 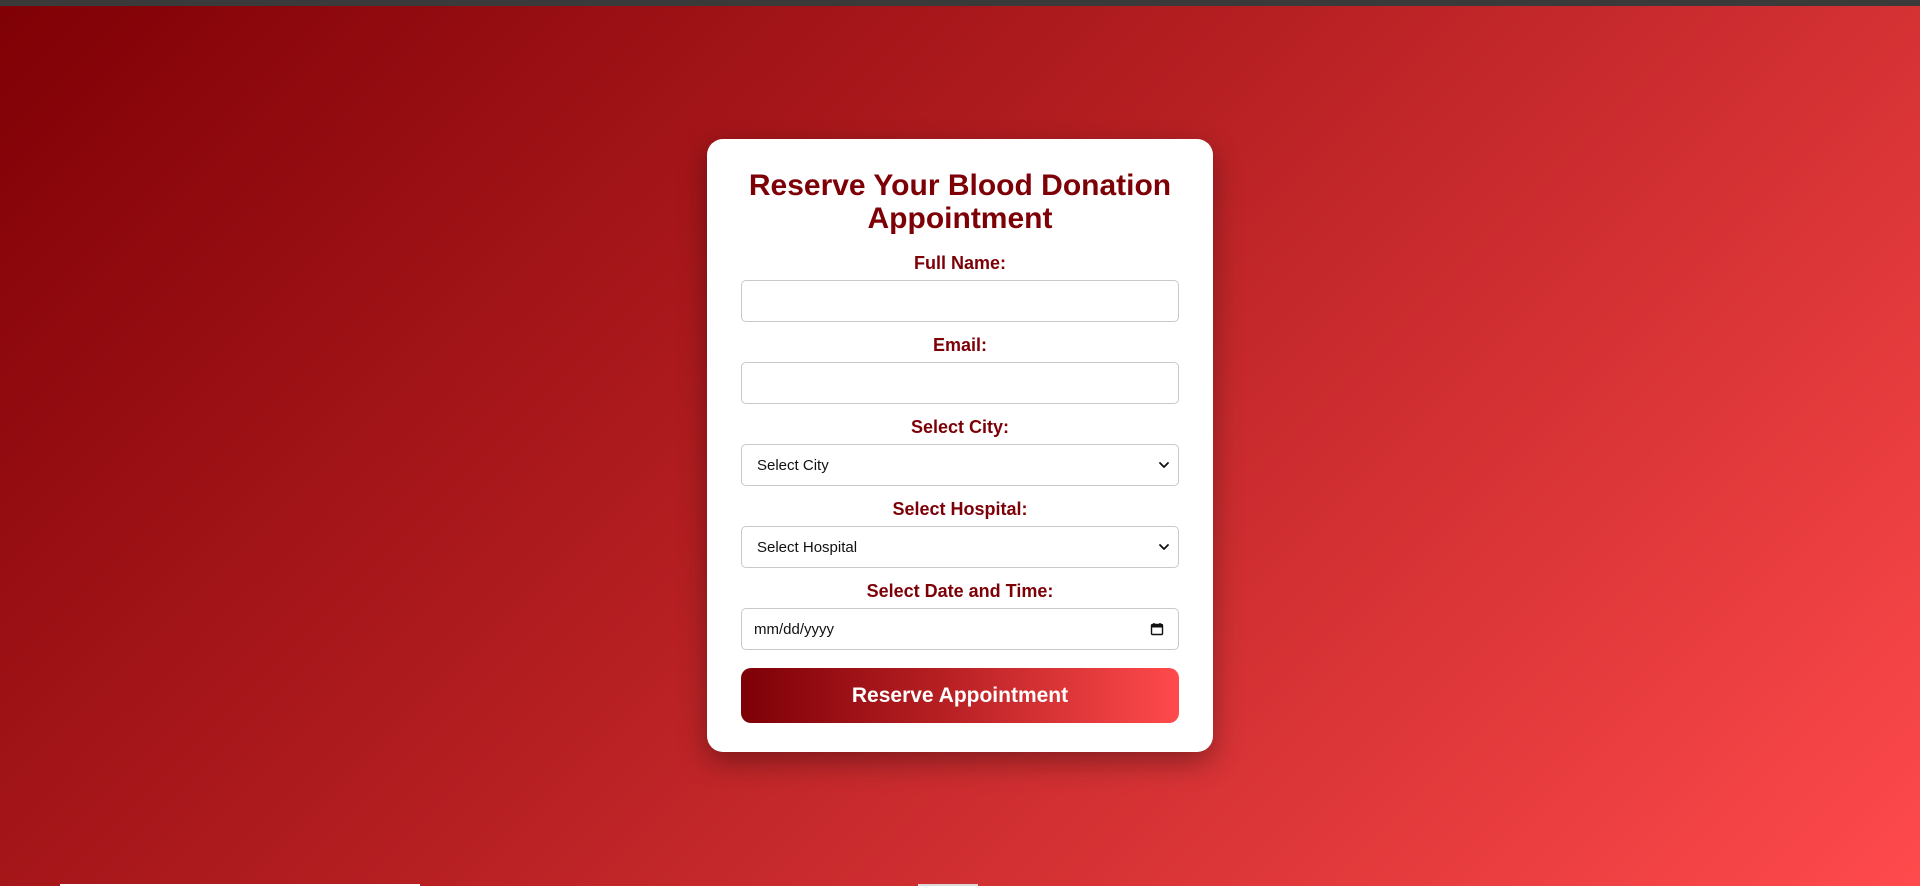 What do you see at coordinates (960, 3) in the screenshot?
I see `browser-top-bar` at bounding box center [960, 3].